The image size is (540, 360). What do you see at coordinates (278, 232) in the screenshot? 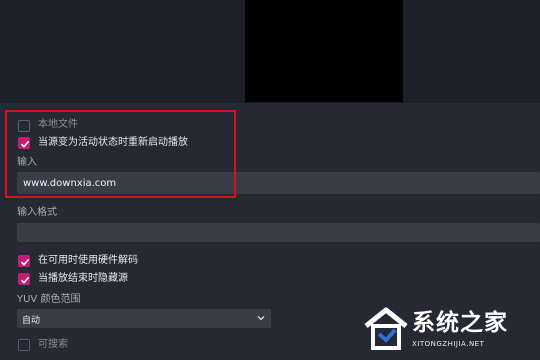
I see `input-format-field` at bounding box center [278, 232].